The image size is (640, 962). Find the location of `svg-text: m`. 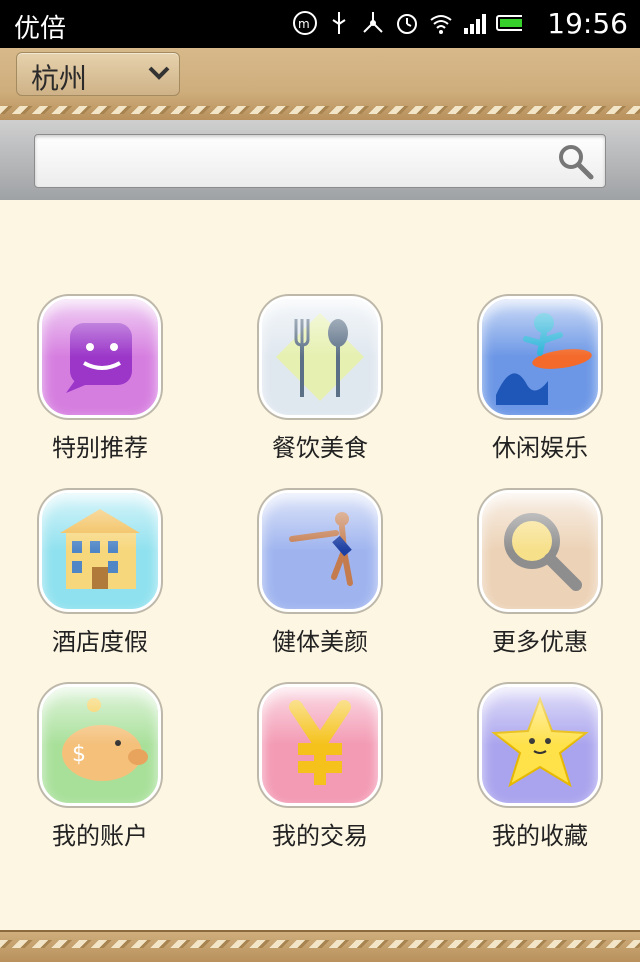

svg-text: m is located at coordinates (304, 24).